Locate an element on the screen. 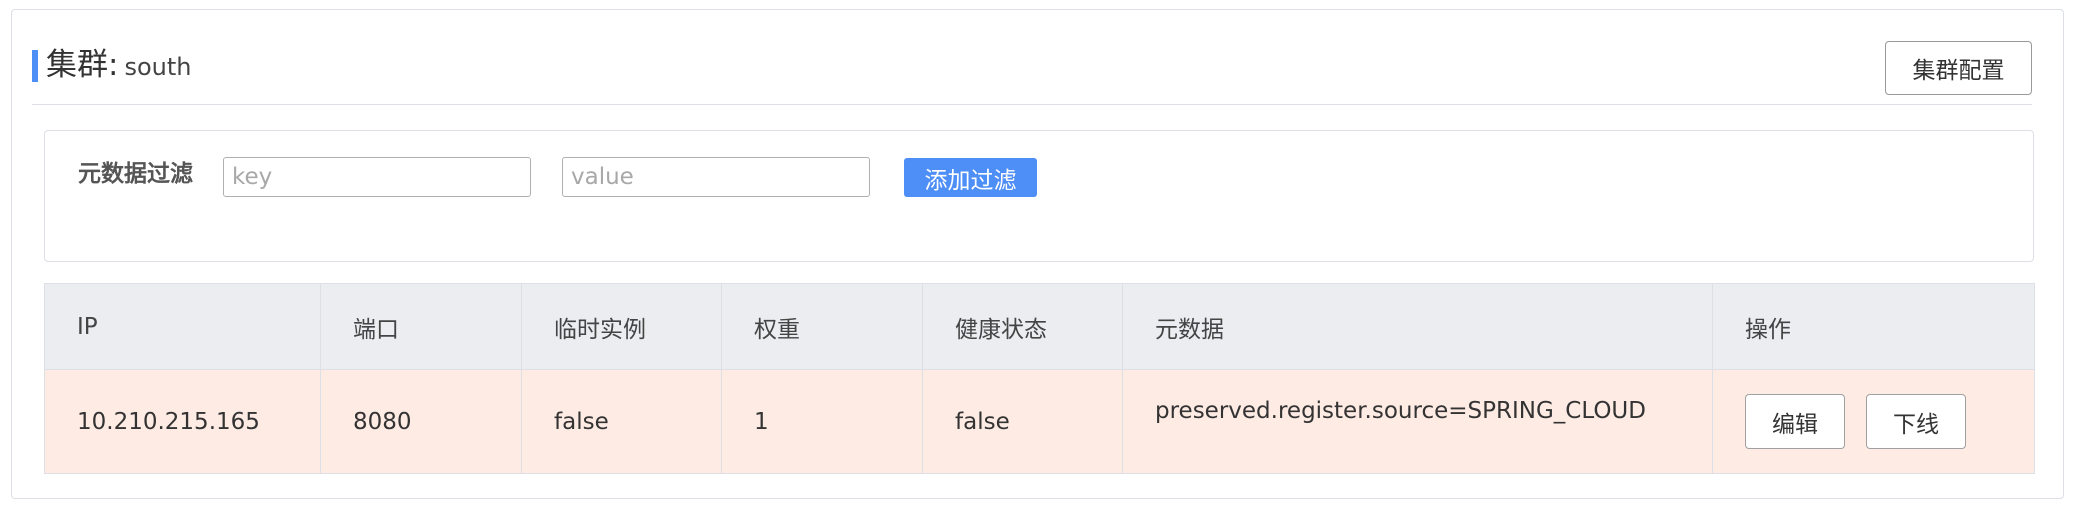 The width and height of the screenshot is (2077, 510). column-header-health: 健康状态 is located at coordinates (1022, 326).